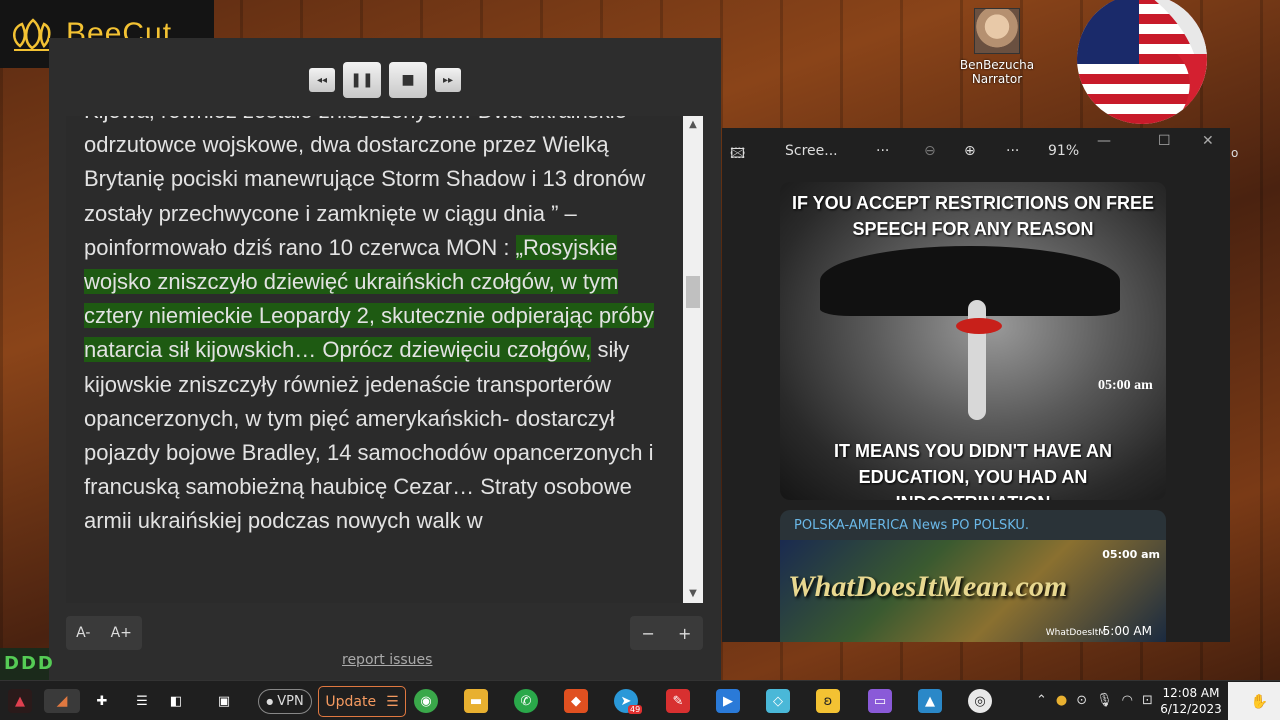  I want to click on narrator-role: Narrator, so click(997, 79).